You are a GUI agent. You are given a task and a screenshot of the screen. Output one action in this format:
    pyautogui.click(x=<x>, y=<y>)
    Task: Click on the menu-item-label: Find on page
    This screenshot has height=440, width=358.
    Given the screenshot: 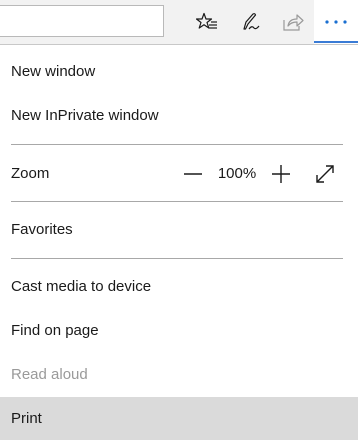 What is the action you would take?
    pyautogui.click(x=55, y=330)
    